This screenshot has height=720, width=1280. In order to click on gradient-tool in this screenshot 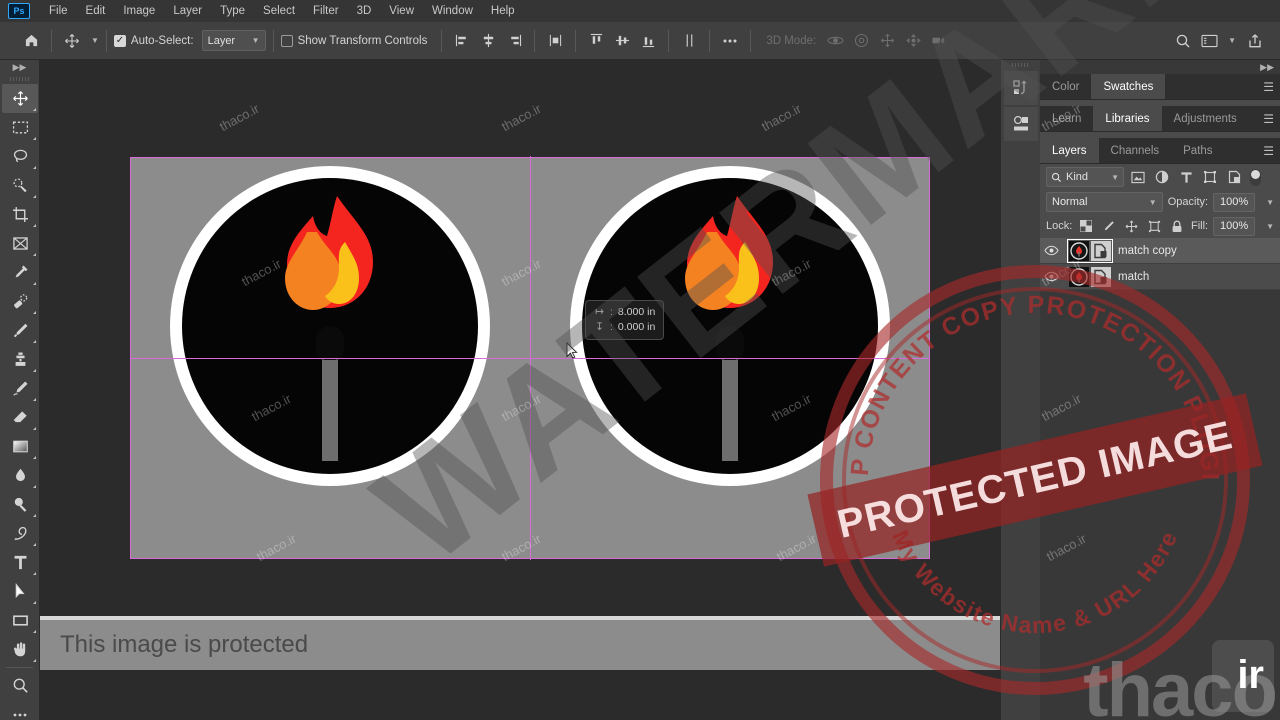, I will do `click(20, 446)`.